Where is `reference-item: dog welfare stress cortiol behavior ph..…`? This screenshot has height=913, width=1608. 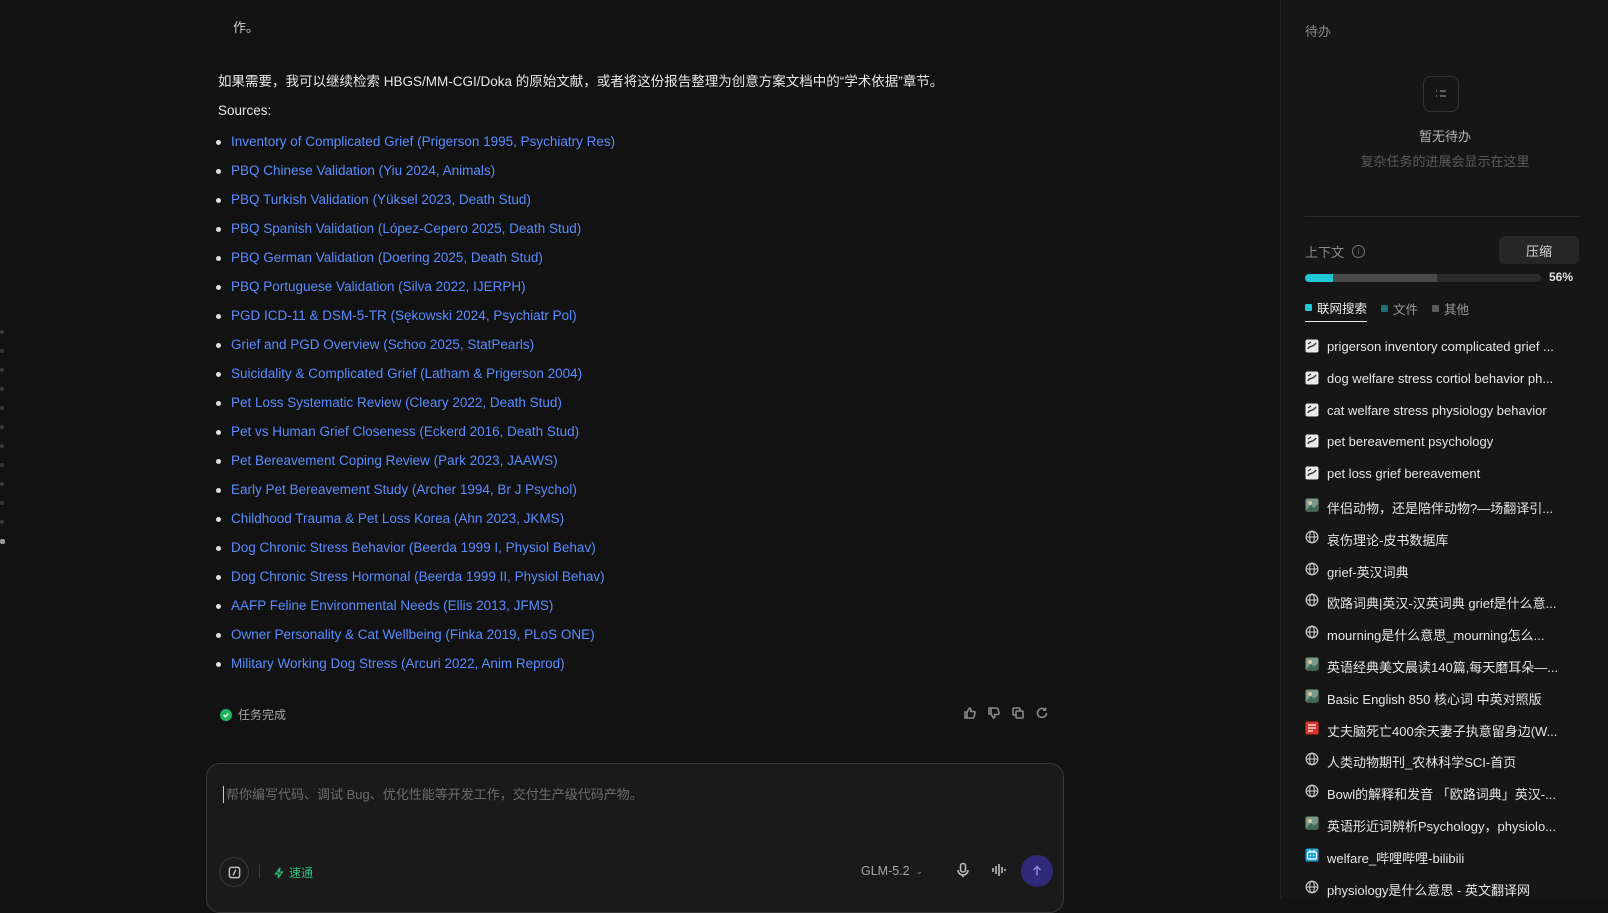 reference-item: dog welfare stress cortiol behavior ph..… is located at coordinates (1442, 387).